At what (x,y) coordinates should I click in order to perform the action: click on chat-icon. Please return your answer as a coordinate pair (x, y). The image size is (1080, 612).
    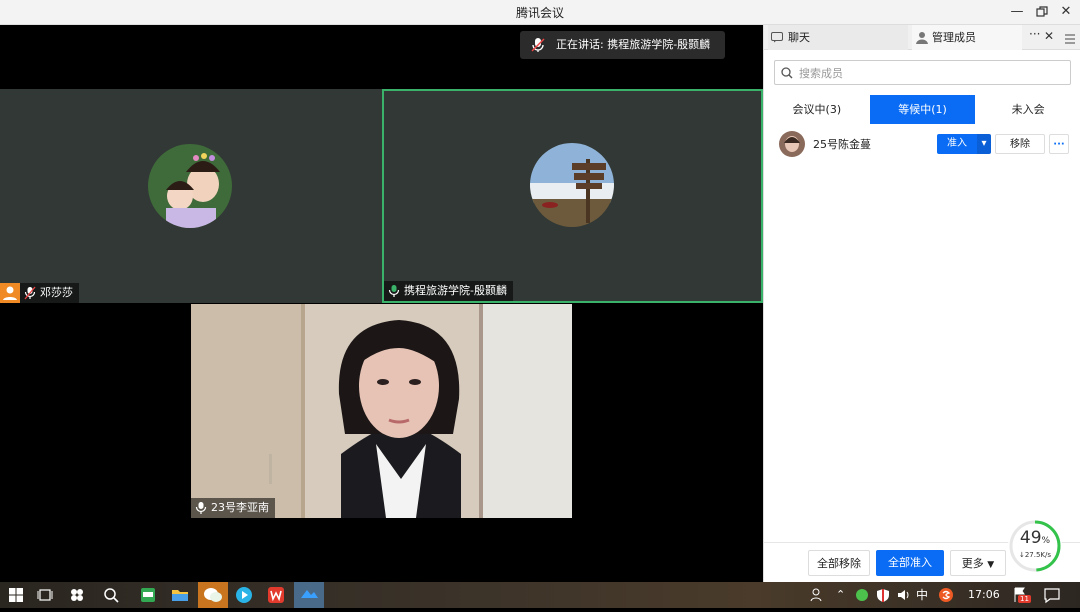
    Looking at the image, I should click on (777, 37).